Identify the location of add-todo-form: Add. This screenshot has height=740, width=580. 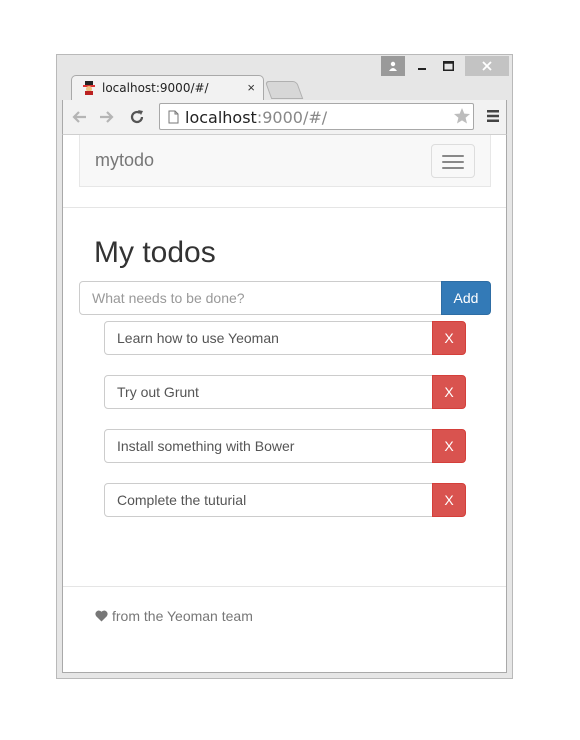
(285, 298).